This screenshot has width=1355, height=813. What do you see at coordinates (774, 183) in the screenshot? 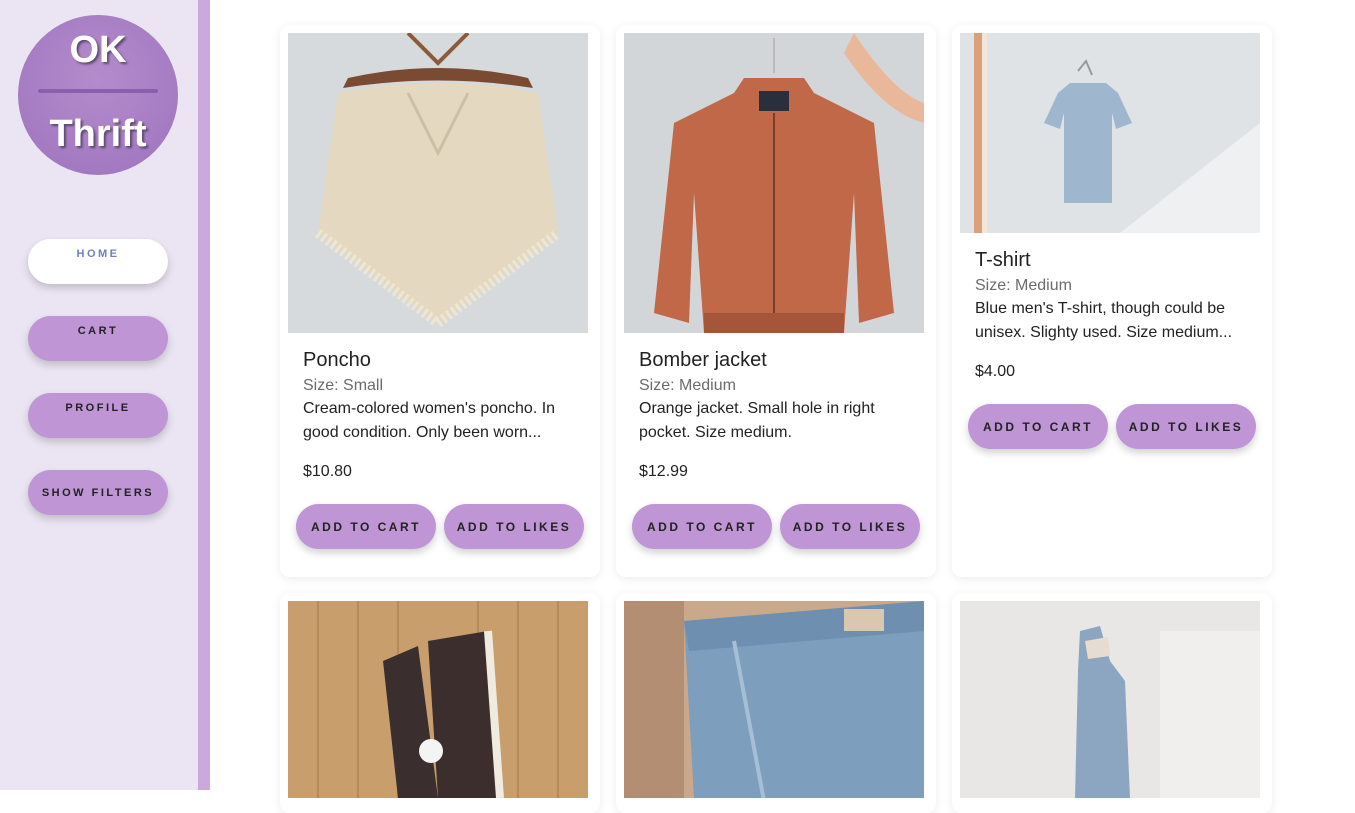
I see `product-image-bomber-jacket` at bounding box center [774, 183].